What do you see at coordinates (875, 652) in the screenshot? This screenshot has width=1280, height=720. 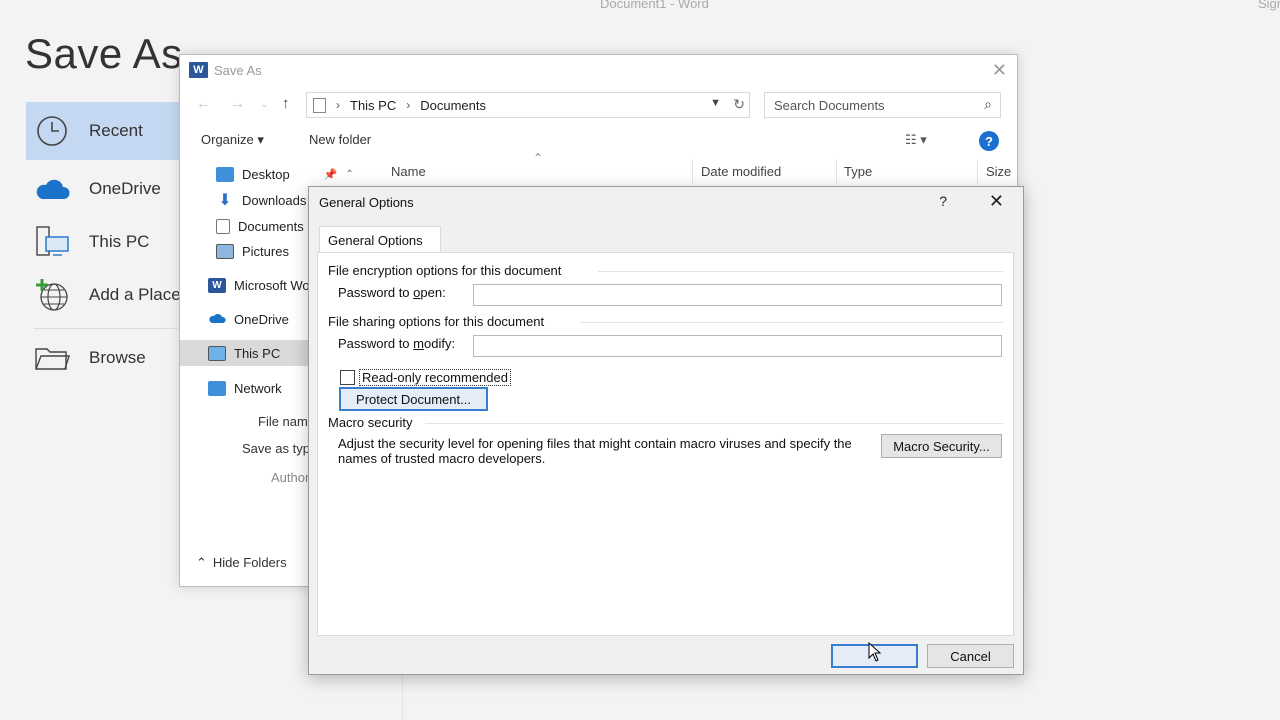 I see `mouse-cursor-icon` at bounding box center [875, 652].